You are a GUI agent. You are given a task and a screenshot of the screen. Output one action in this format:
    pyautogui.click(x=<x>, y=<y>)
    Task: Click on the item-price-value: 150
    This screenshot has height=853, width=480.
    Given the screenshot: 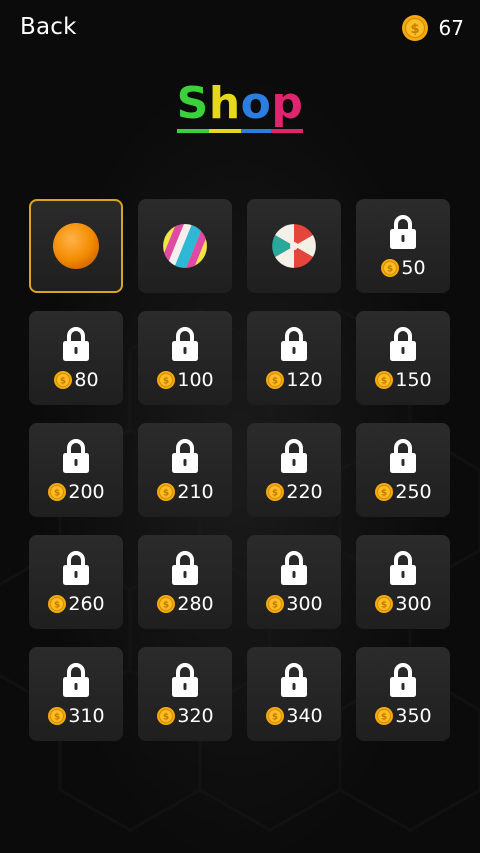 What is the action you would take?
    pyautogui.click(x=413, y=380)
    